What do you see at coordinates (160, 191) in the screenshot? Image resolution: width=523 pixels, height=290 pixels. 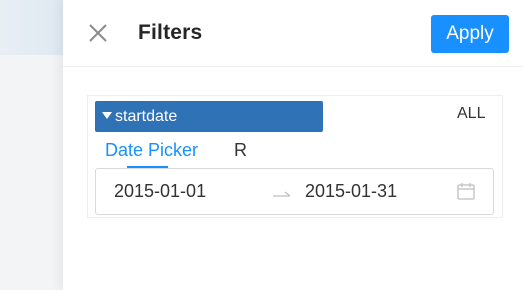 I see `start-date-input: 2015-01-01` at bounding box center [160, 191].